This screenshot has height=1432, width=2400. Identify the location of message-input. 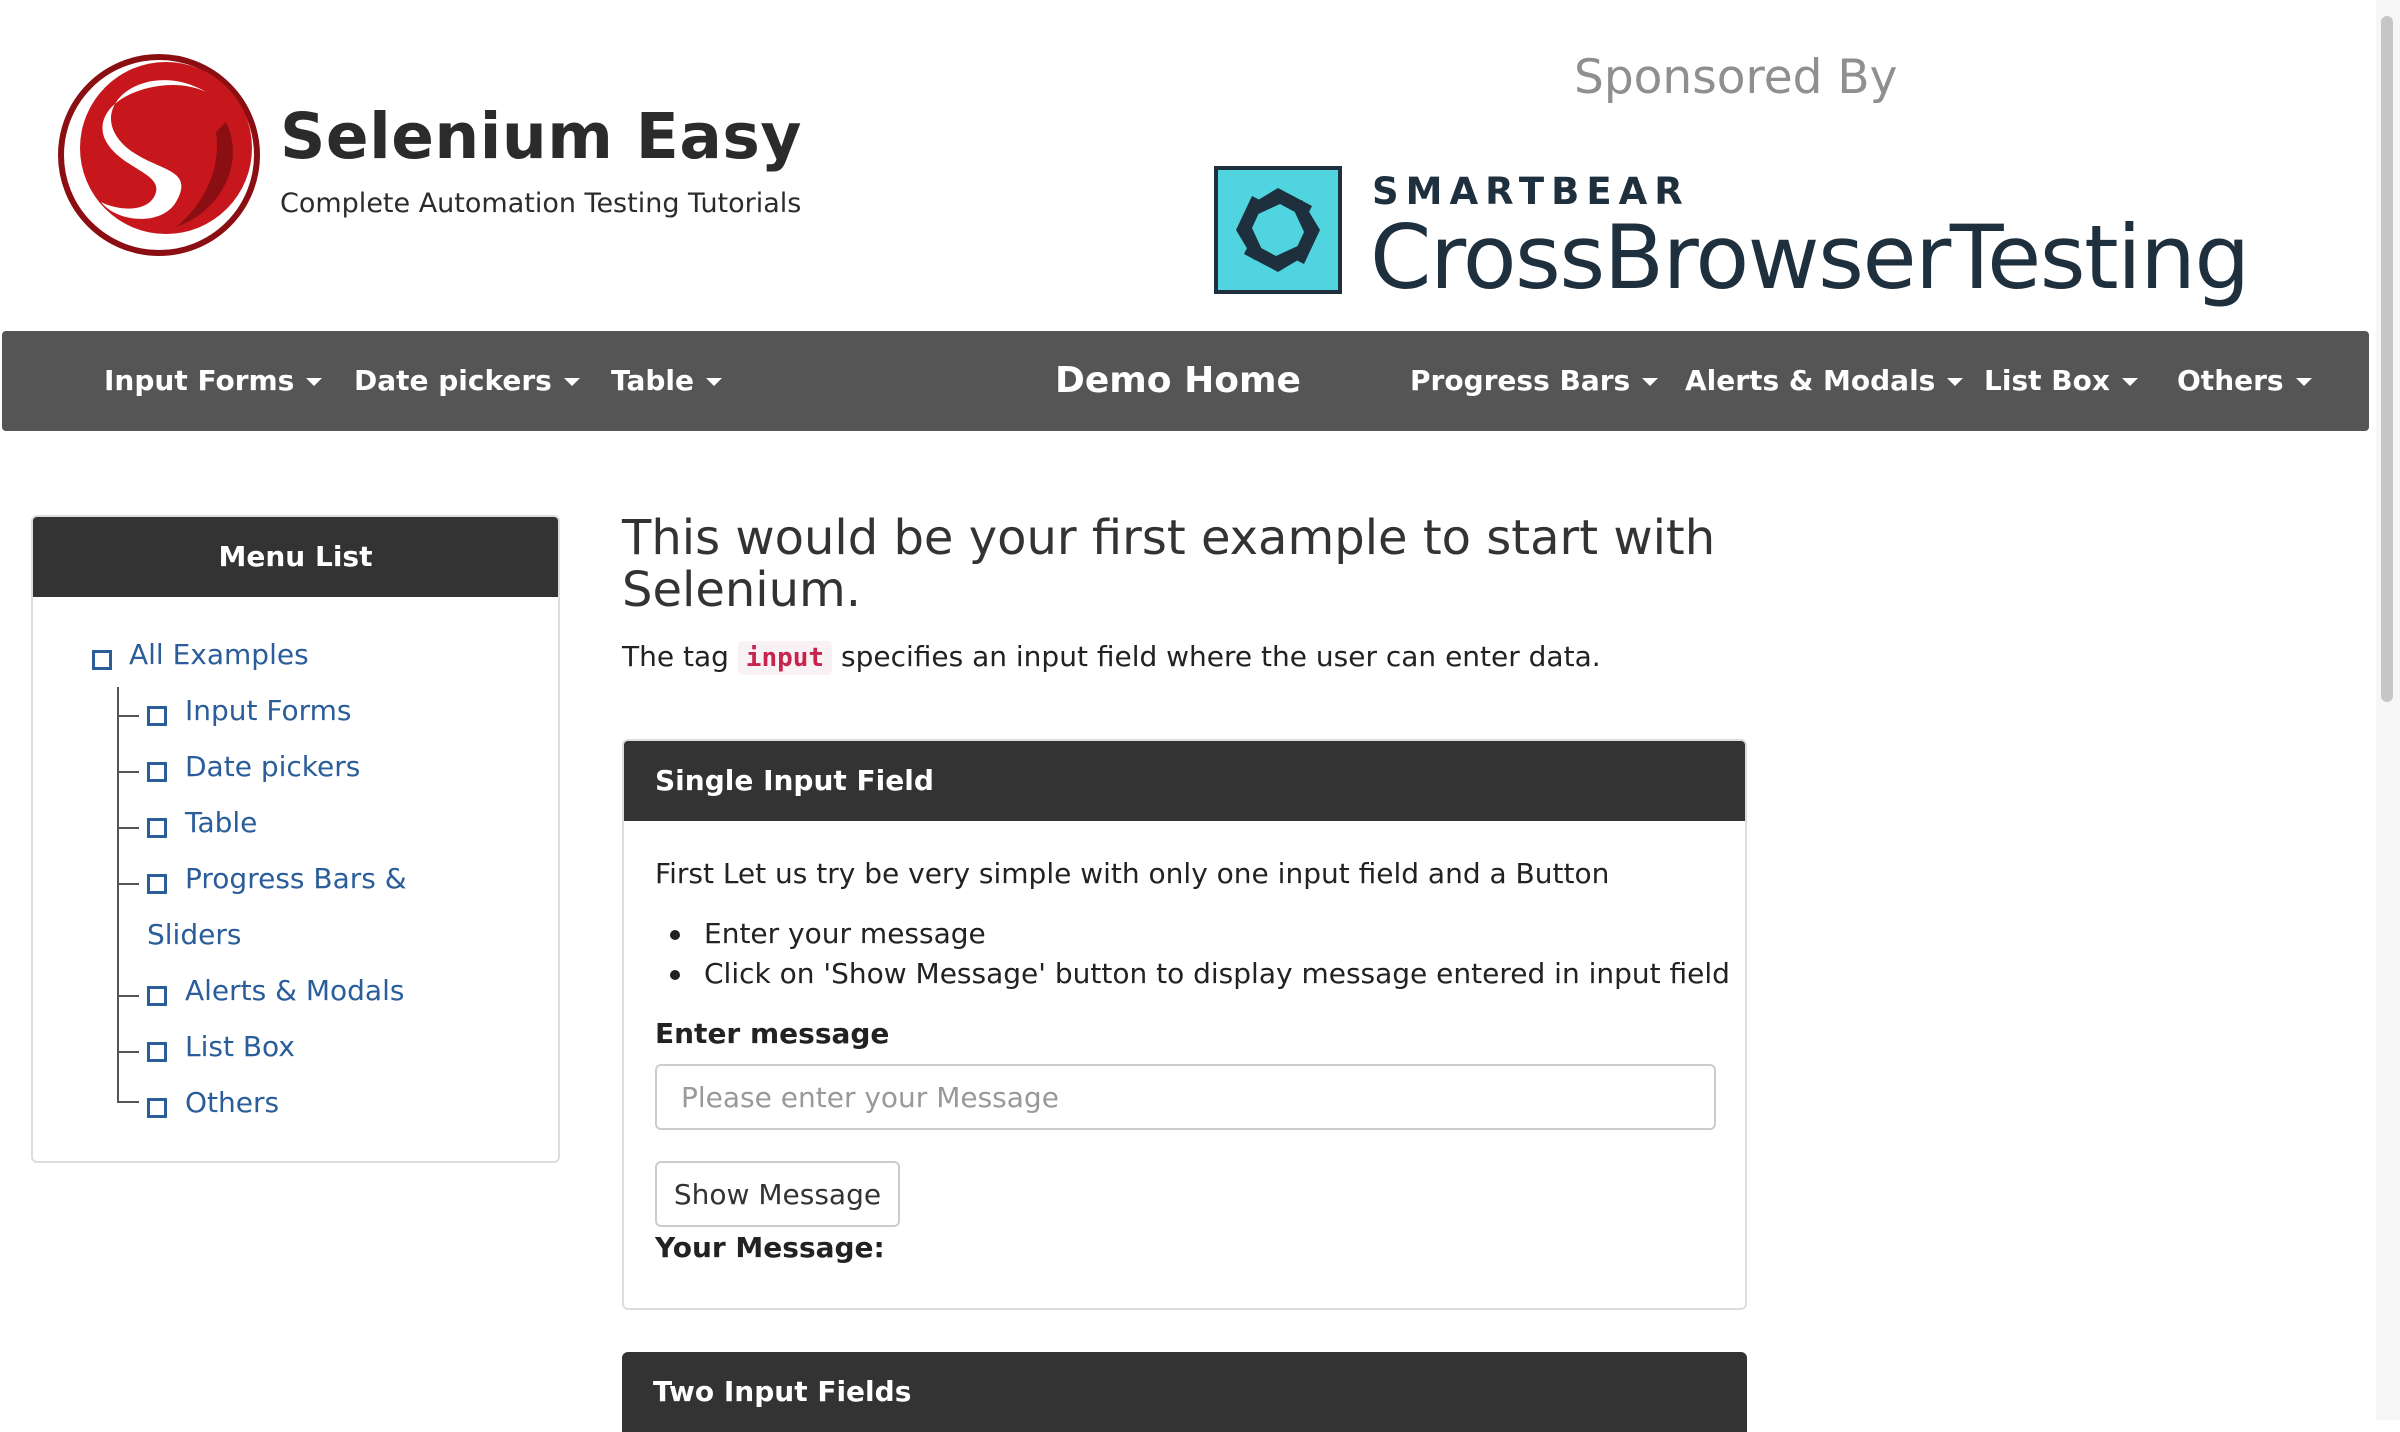
(1185, 1097).